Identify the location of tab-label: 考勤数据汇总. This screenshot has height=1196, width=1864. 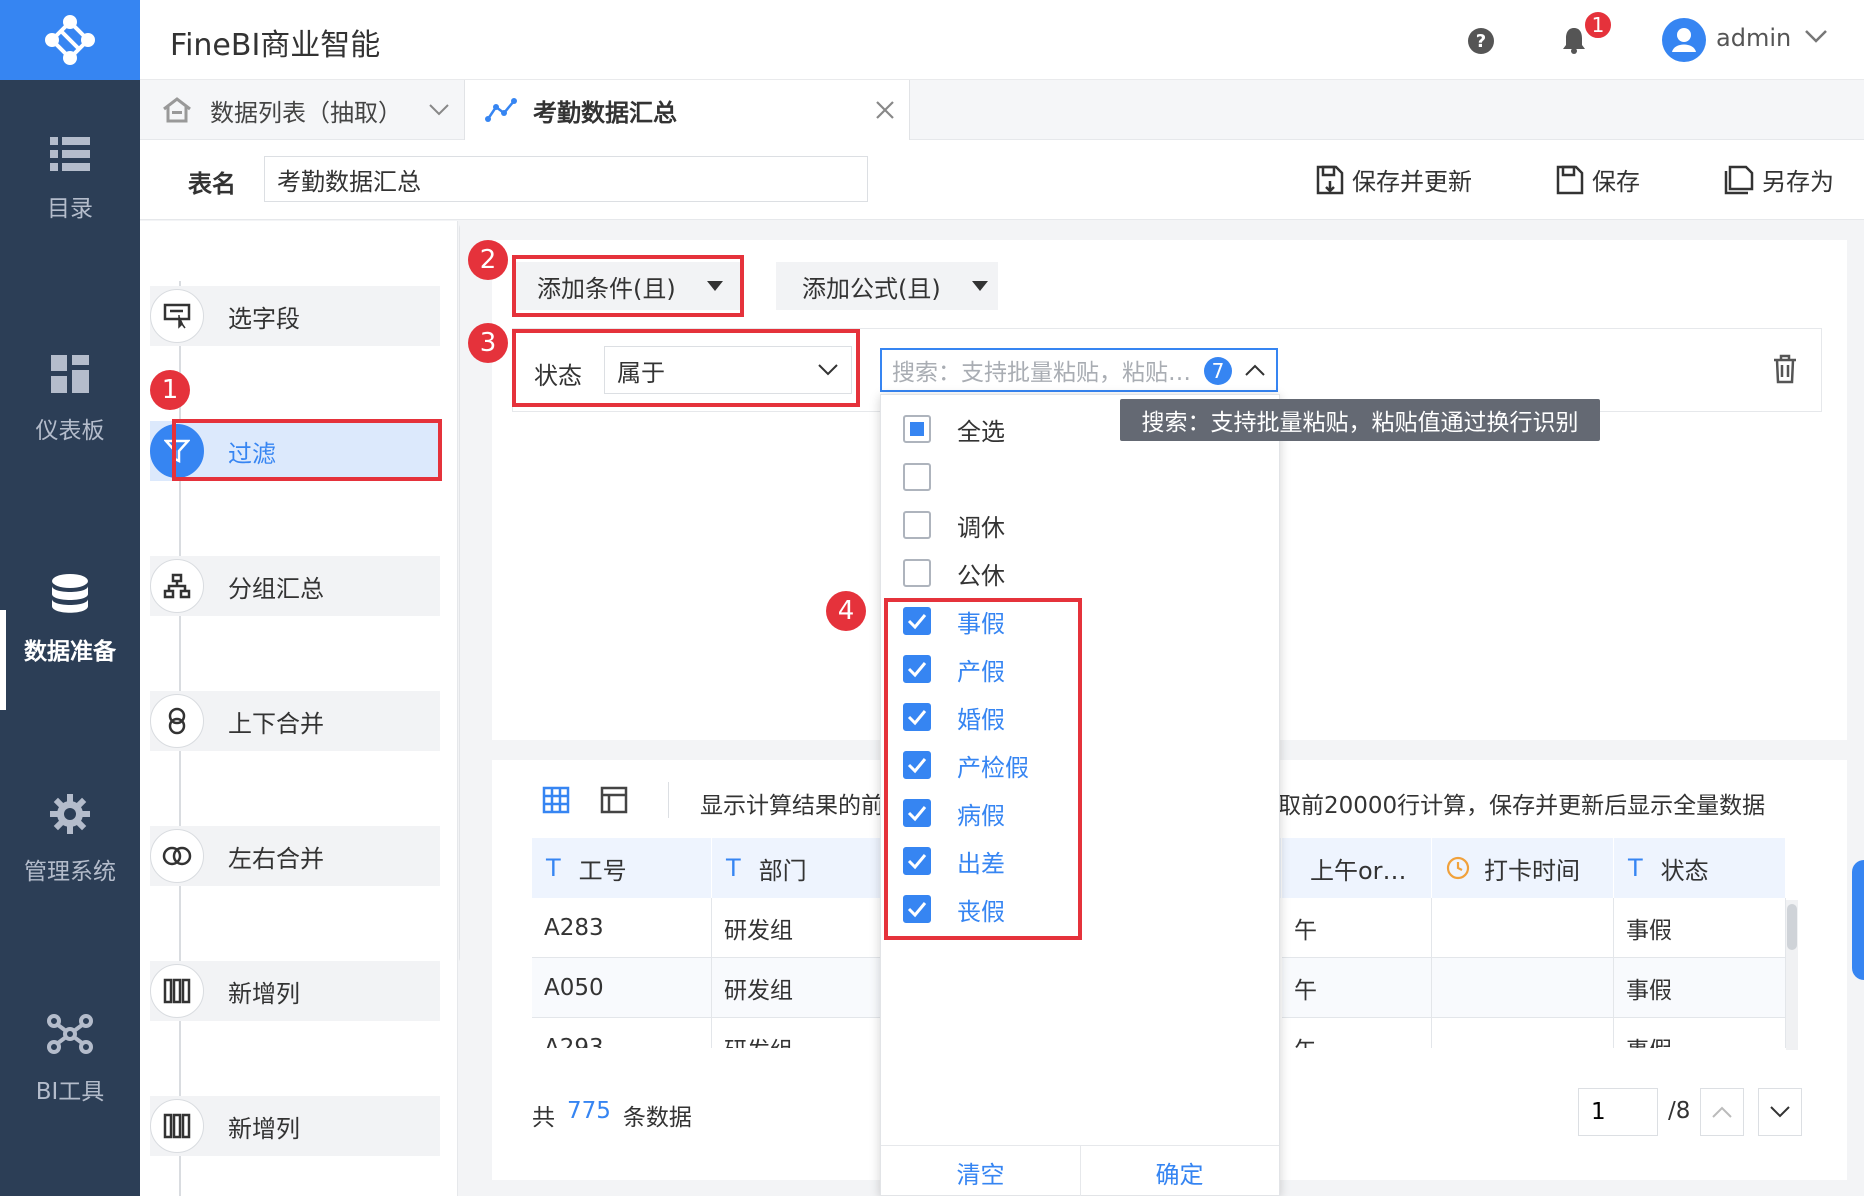
(605, 112).